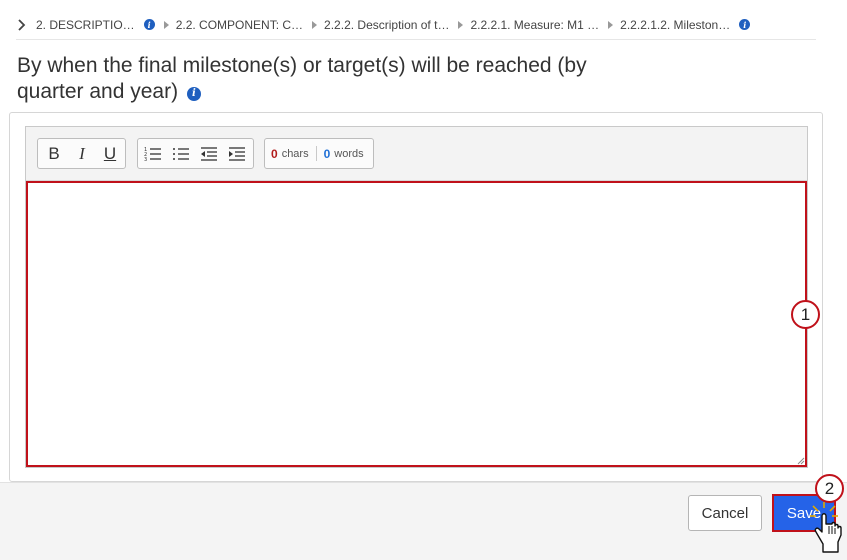  Describe the element at coordinates (349, 153) in the screenshot. I see `words-label: words` at that location.